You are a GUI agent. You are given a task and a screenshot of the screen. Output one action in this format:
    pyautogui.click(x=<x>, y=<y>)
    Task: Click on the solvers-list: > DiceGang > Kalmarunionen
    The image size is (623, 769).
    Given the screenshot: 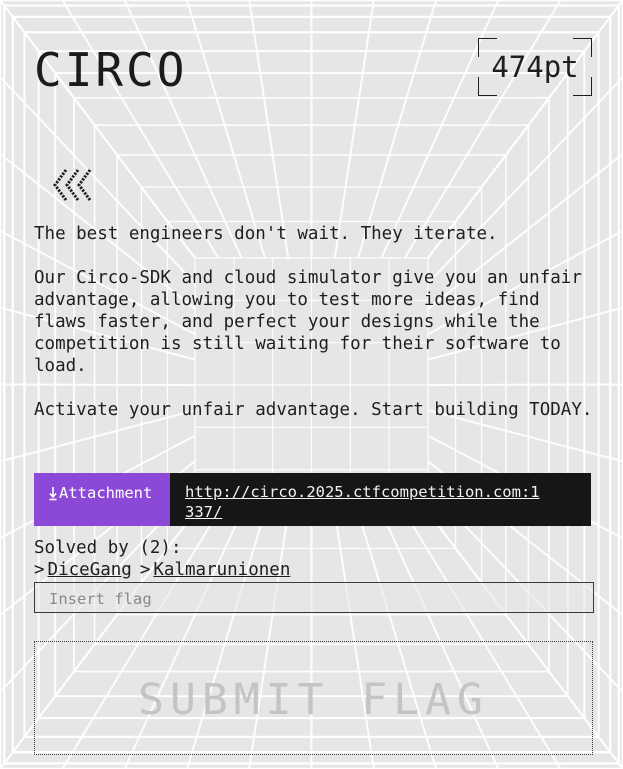 What is the action you would take?
    pyautogui.click(x=166, y=570)
    